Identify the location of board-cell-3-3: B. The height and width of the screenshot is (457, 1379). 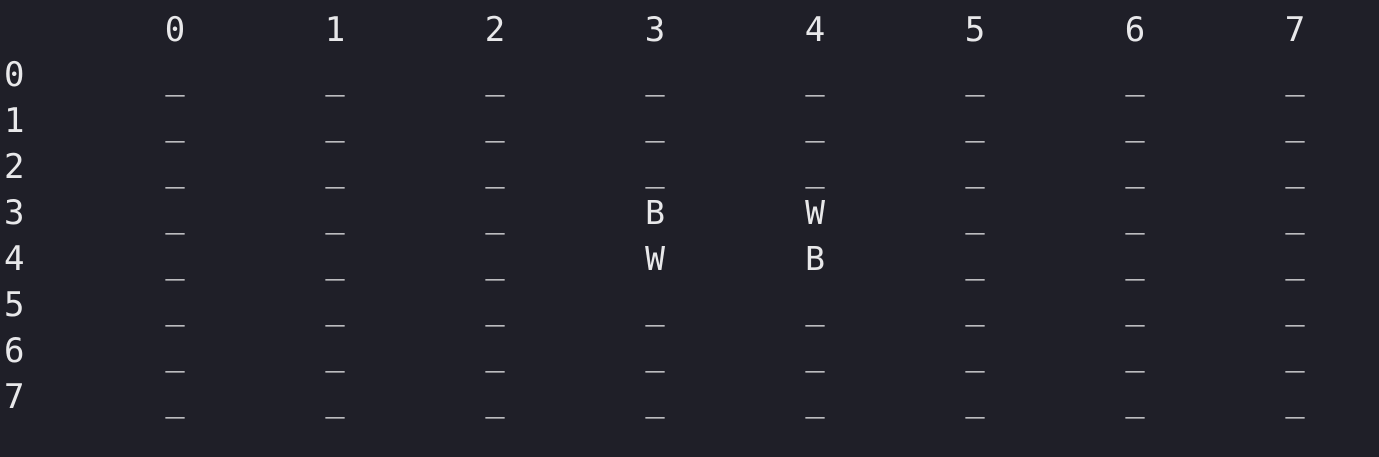
(655, 212).